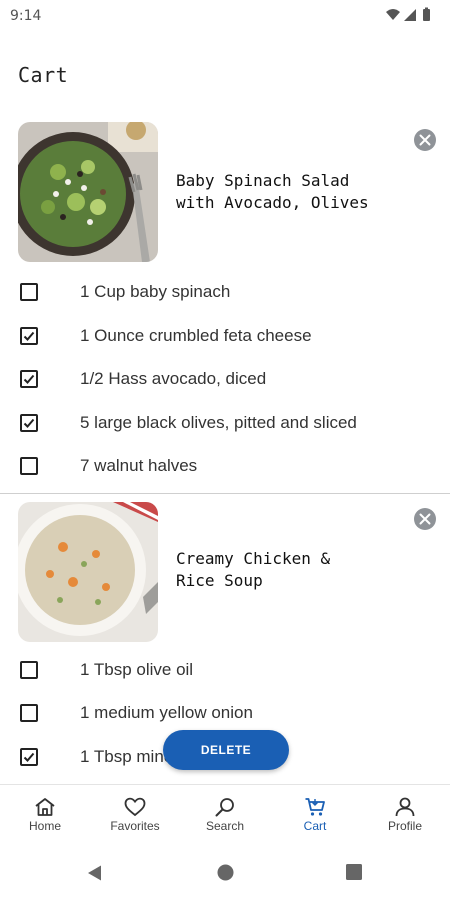 This screenshot has height=900, width=450. I want to click on back-icon, so click(95, 873).